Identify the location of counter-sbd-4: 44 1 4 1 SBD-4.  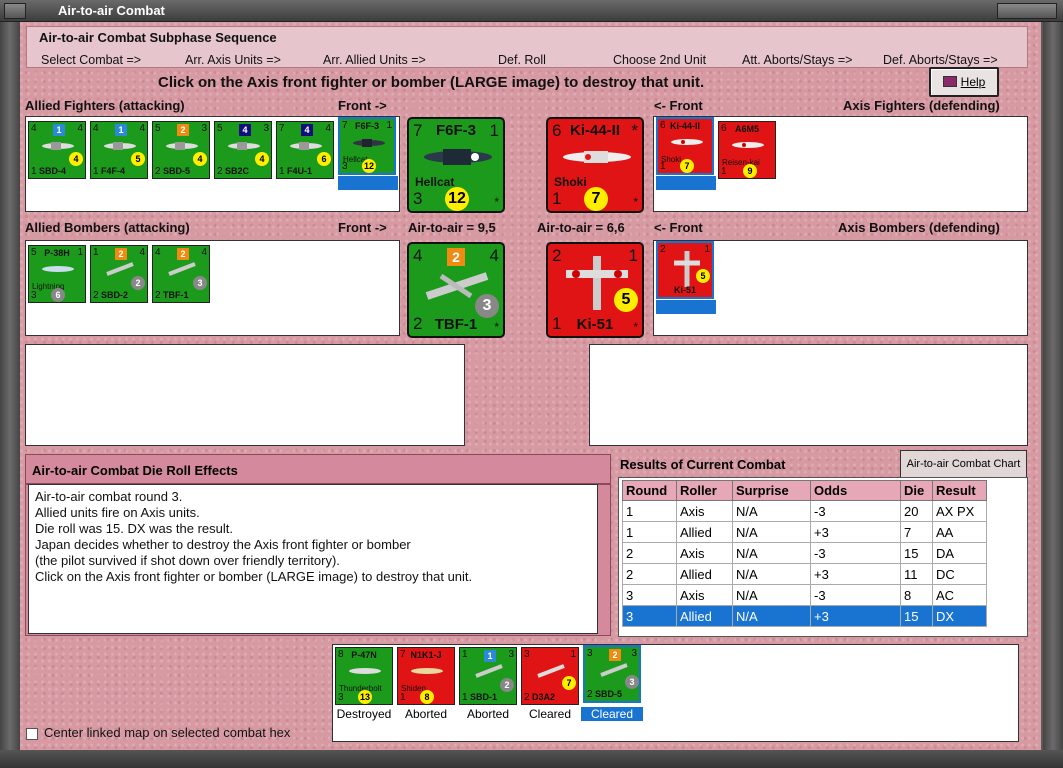
(57, 150).